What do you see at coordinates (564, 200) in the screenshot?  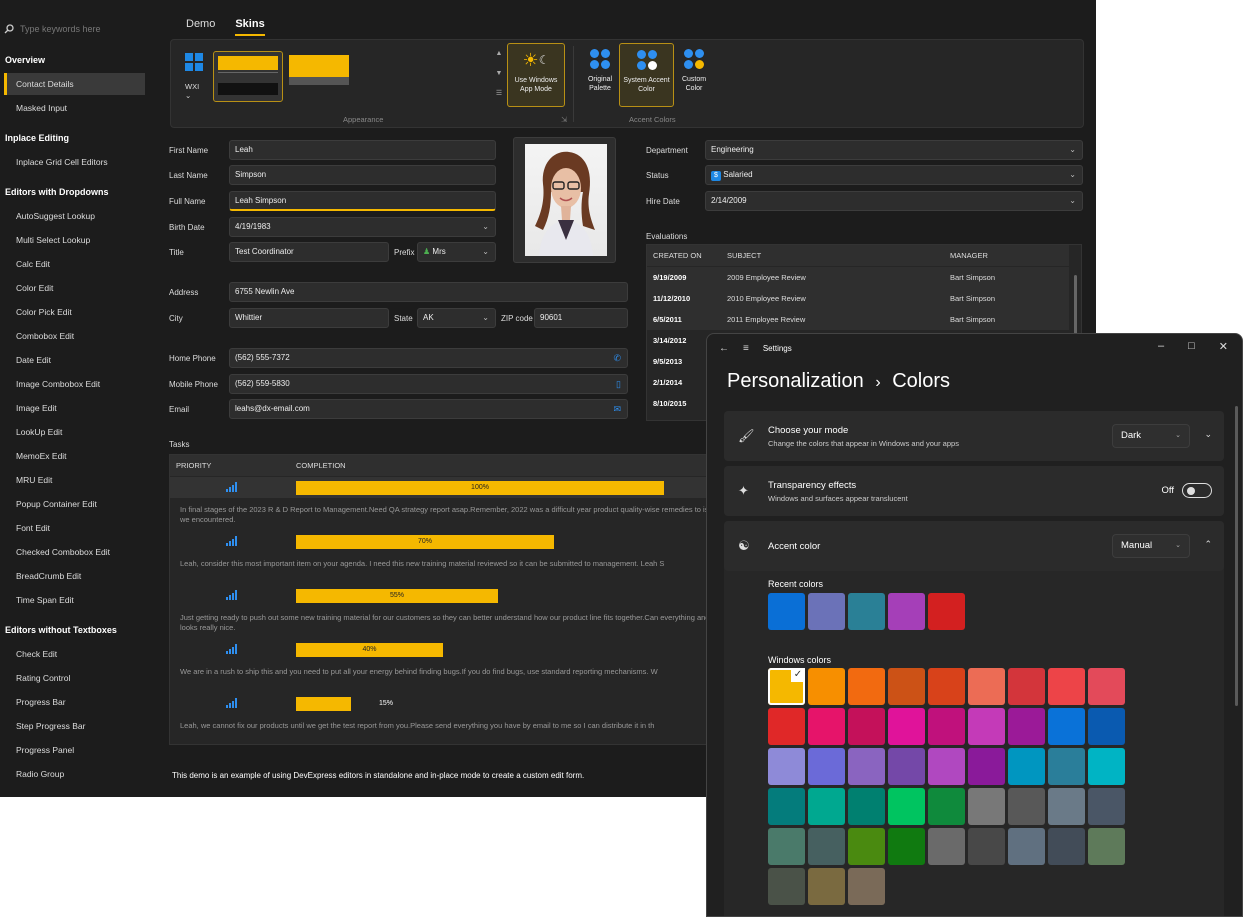 I see `employee-photo-frame` at bounding box center [564, 200].